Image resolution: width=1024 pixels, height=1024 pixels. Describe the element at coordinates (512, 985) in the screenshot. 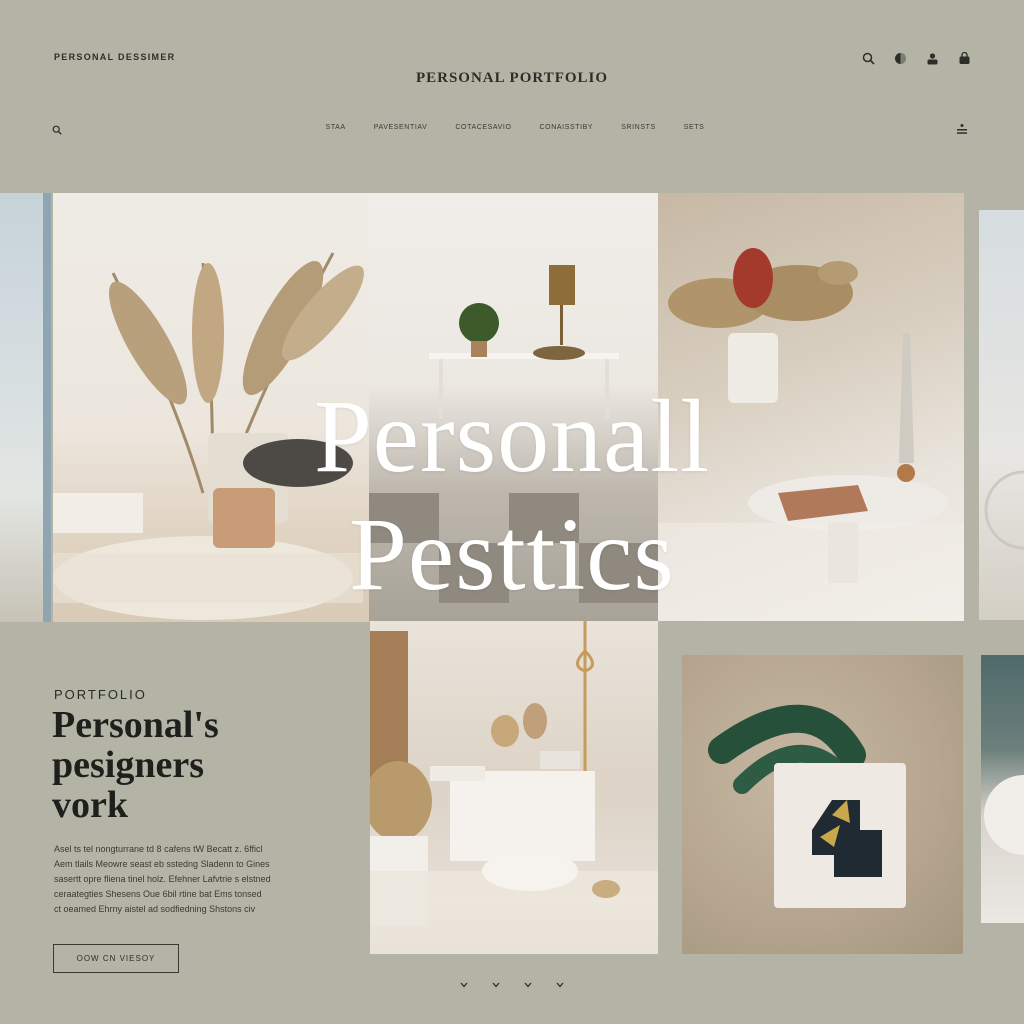

I see `scroll-indicators` at that location.